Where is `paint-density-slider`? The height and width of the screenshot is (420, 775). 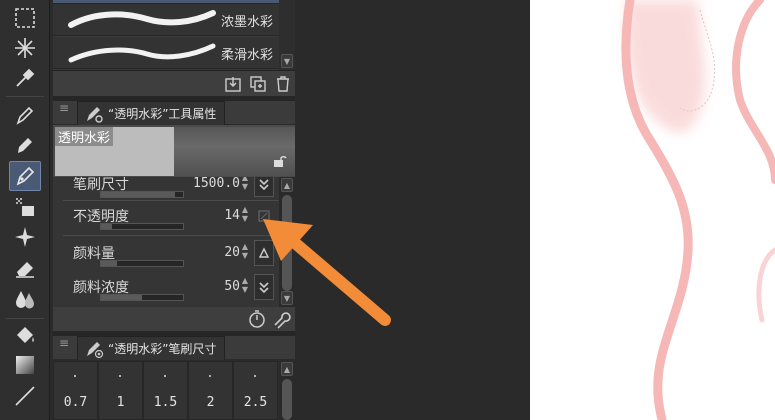
paint-density-slider is located at coordinates (142, 297).